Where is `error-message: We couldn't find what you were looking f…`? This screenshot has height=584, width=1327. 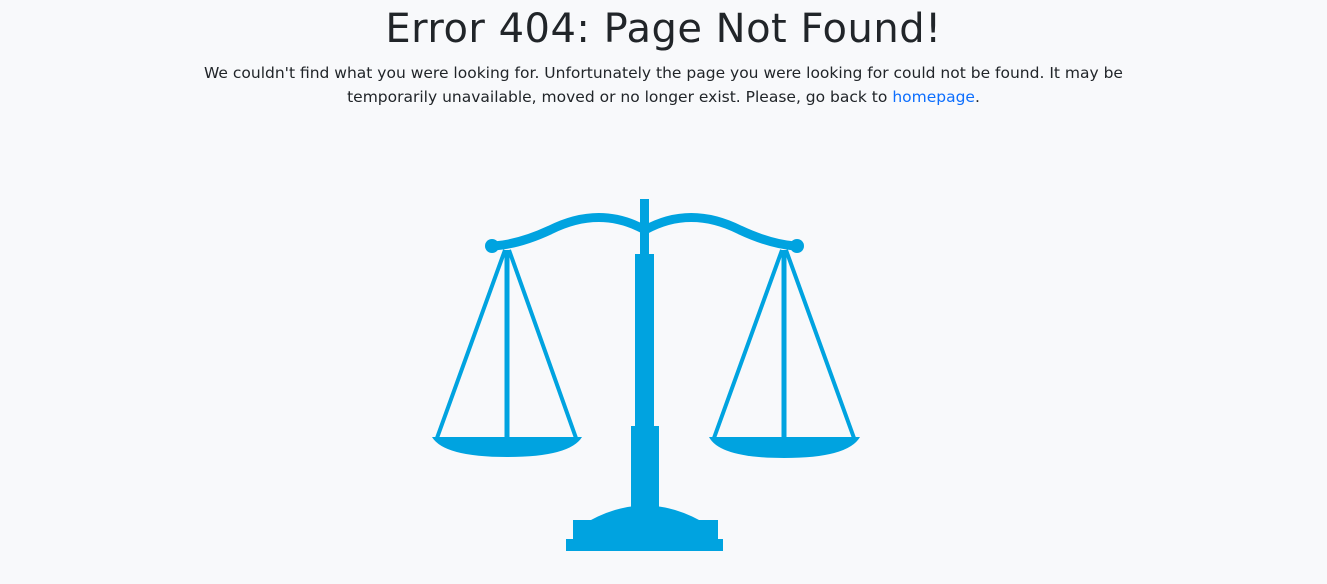 error-message: We couldn't find what you were looking f… is located at coordinates (663, 85).